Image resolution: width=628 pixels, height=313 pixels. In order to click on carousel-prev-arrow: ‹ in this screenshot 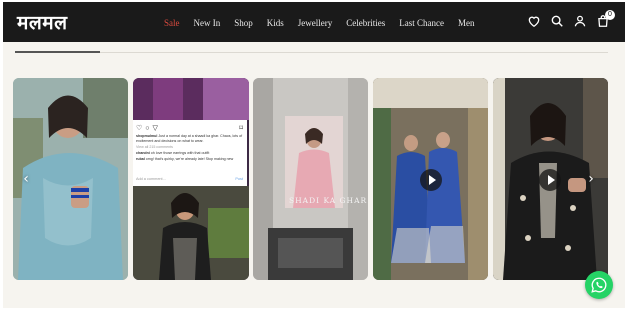, I will do `click(26, 179)`.